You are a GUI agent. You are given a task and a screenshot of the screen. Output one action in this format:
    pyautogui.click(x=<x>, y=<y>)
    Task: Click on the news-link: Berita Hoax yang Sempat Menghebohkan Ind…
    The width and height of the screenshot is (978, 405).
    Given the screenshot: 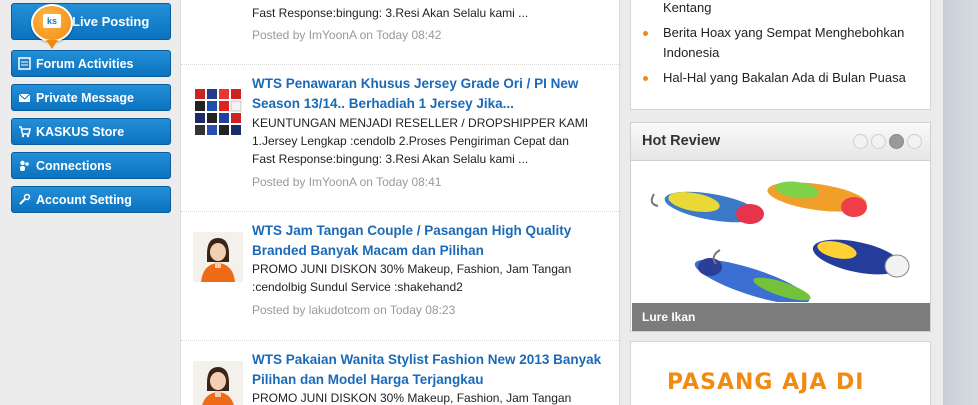 What is the action you would take?
    pyautogui.click(x=785, y=43)
    